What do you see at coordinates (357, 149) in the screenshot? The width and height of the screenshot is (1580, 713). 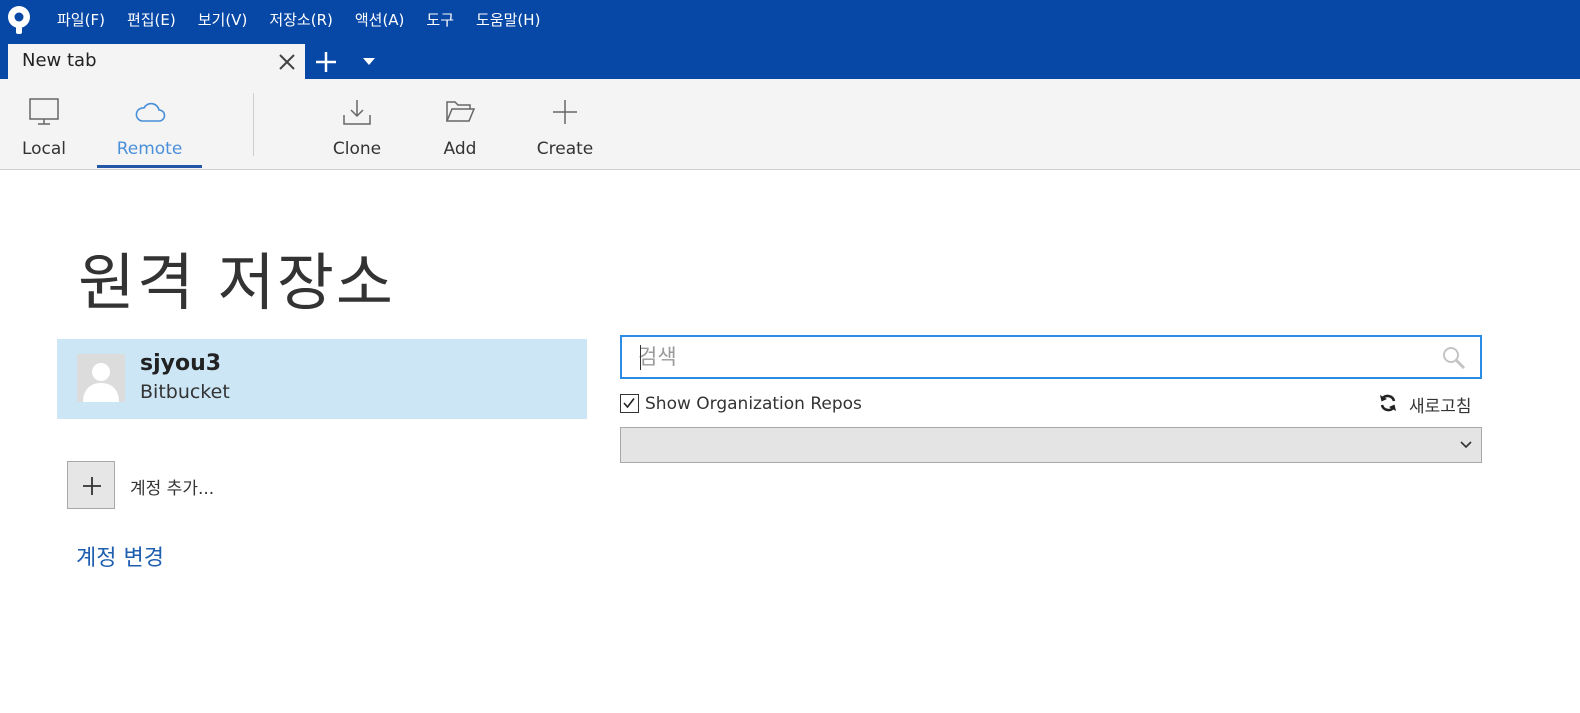 I see `clone-label: Clone` at bounding box center [357, 149].